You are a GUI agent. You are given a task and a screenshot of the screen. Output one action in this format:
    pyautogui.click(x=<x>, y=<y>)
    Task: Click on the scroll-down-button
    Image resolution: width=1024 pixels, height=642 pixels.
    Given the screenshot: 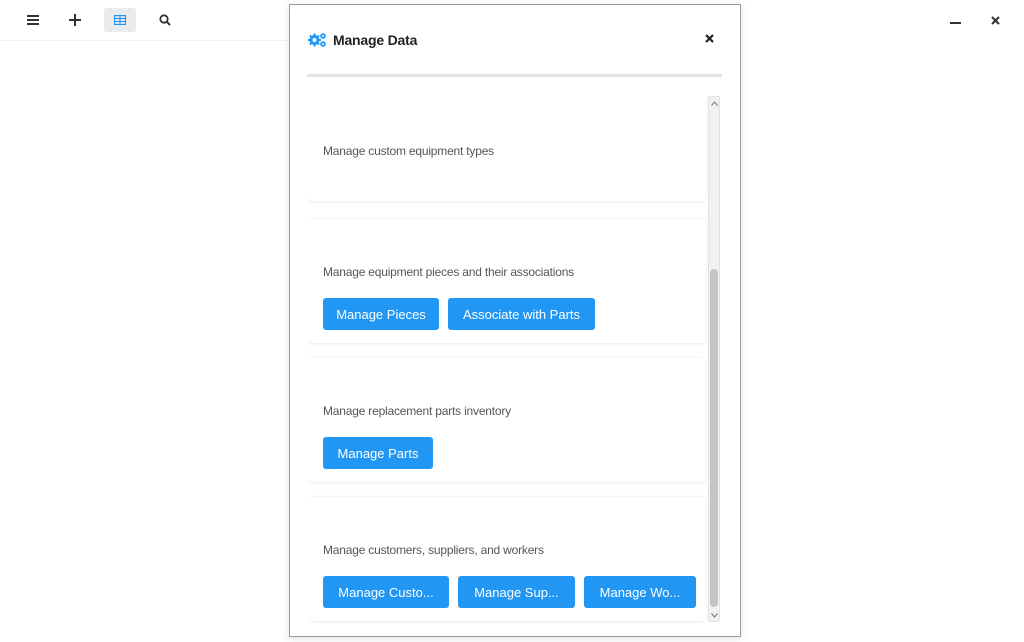 What is the action you would take?
    pyautogui.click(x=714, y=615)
    